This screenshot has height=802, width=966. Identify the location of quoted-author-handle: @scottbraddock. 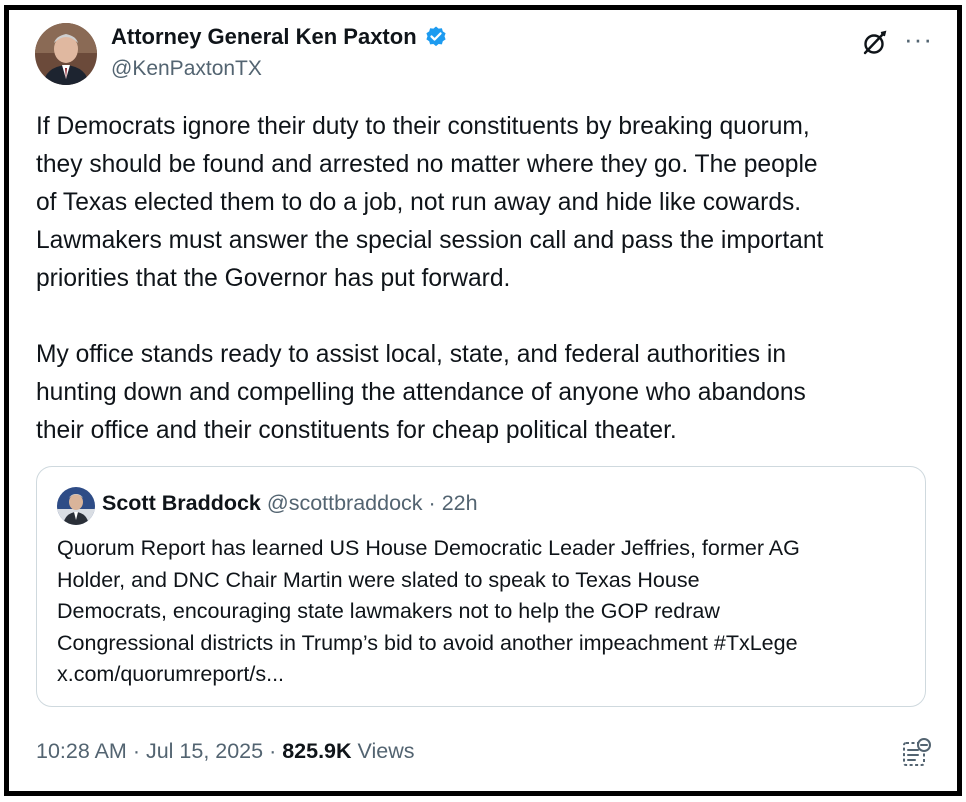
(345, 503).